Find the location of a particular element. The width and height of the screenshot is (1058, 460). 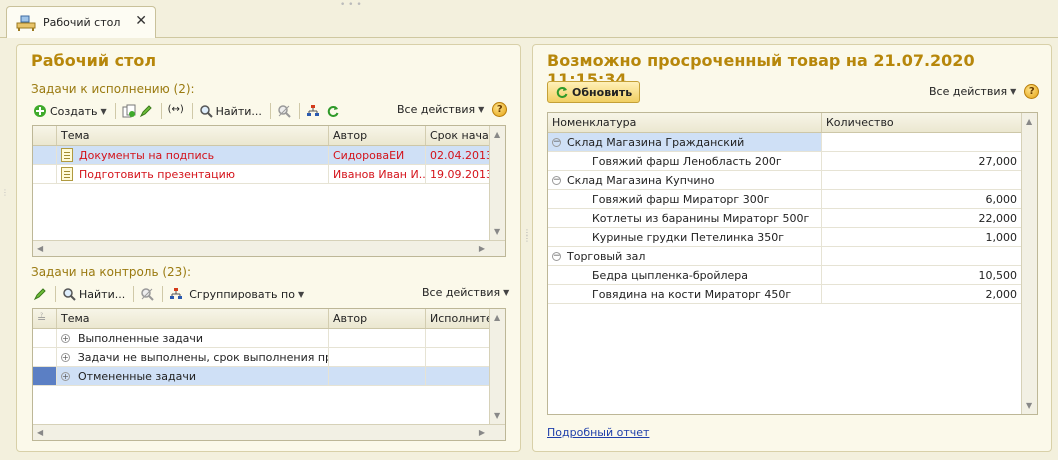

left-edge-handle: ⋮ is located at coordinates (5, 193).